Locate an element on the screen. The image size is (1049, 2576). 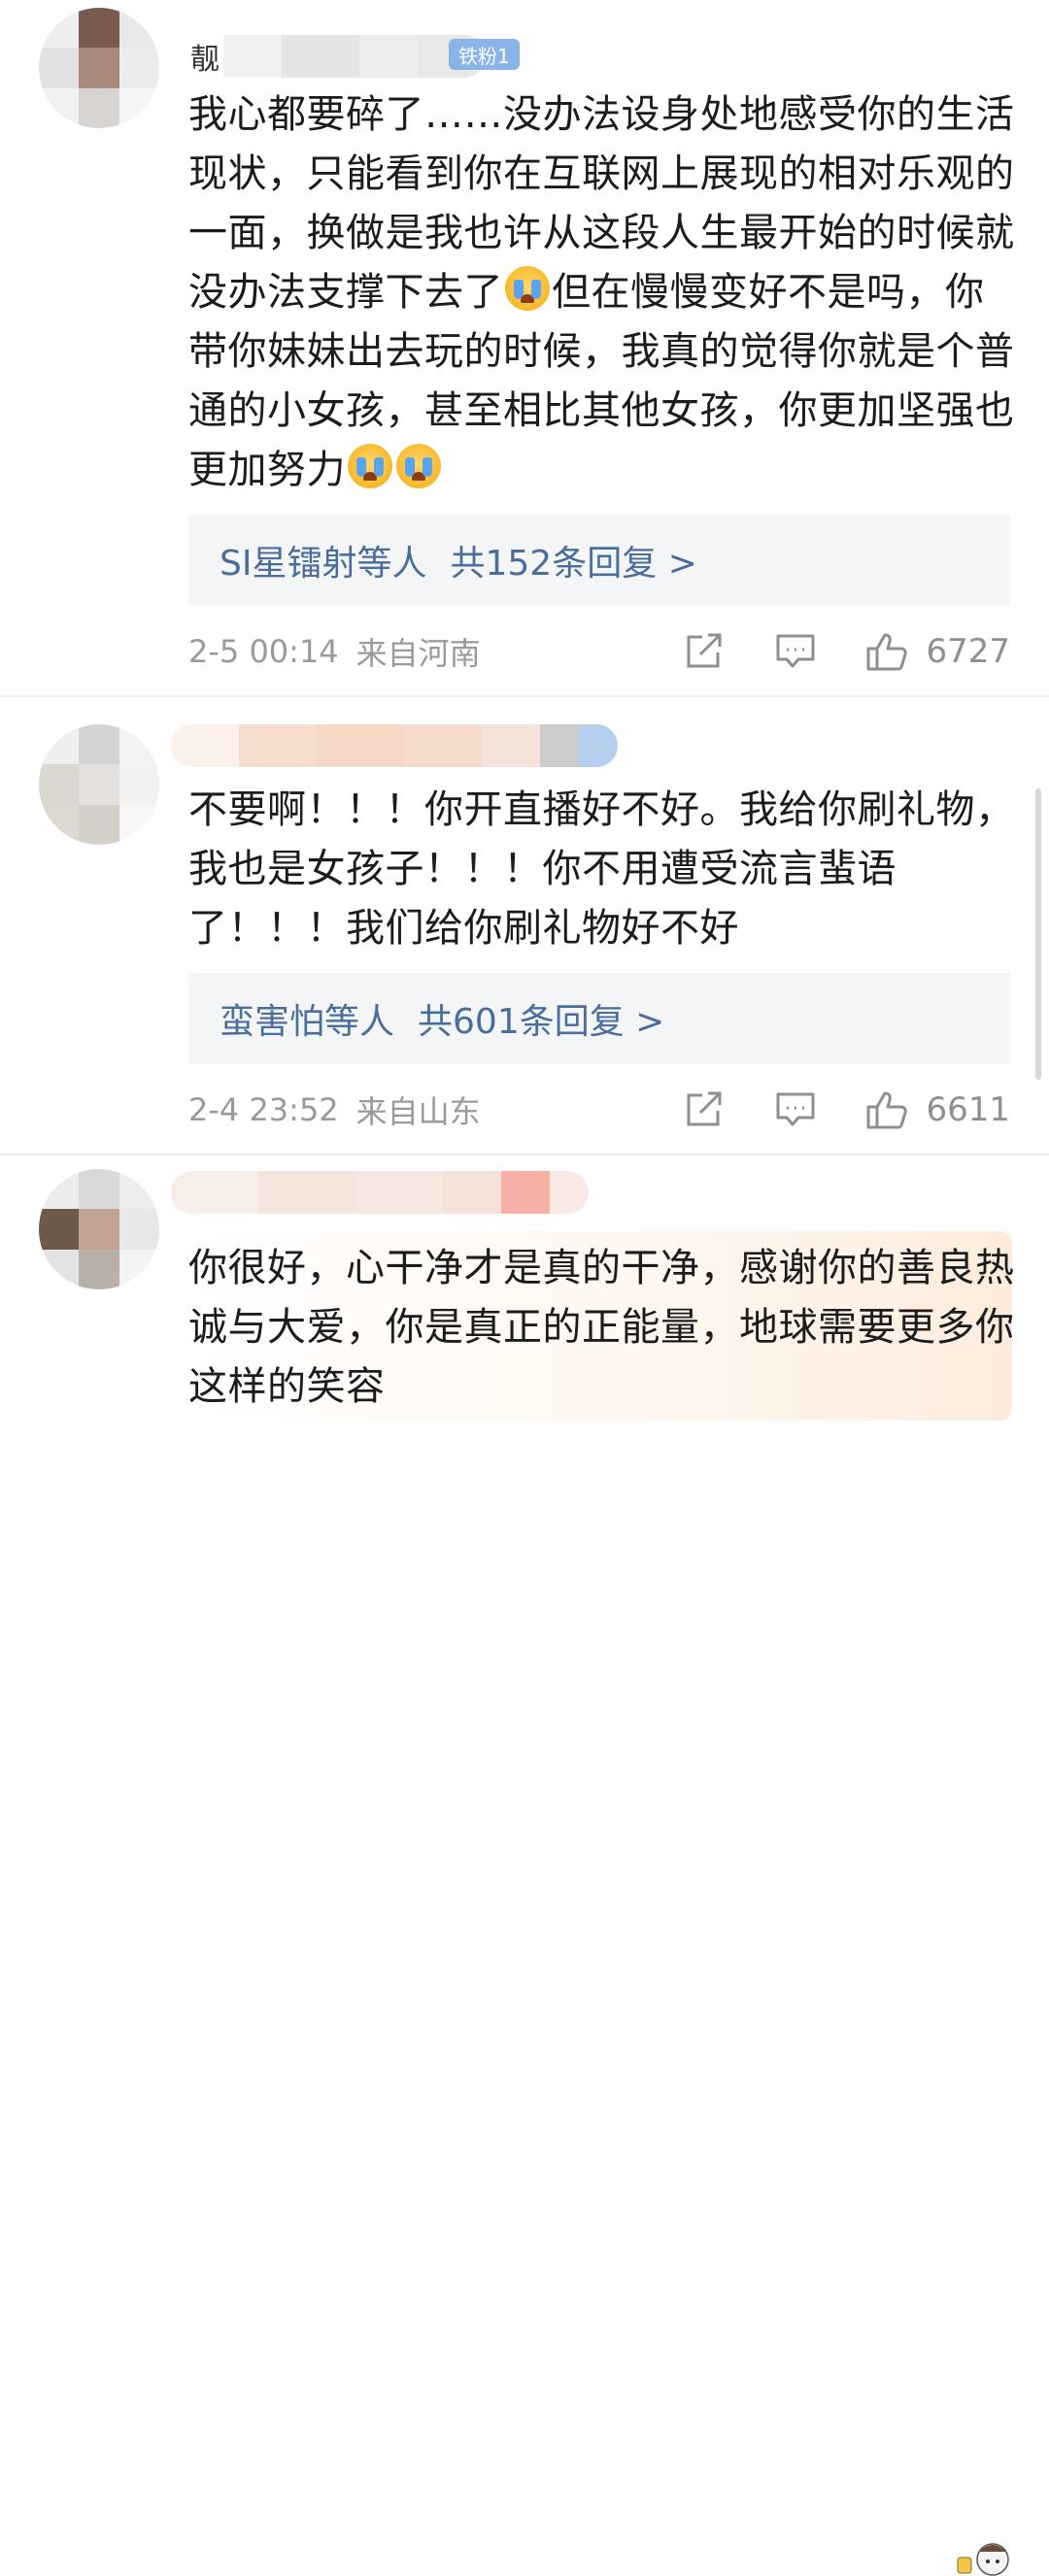
timestamp: 2-4 23:52 is located at coordinates (263, 1110).